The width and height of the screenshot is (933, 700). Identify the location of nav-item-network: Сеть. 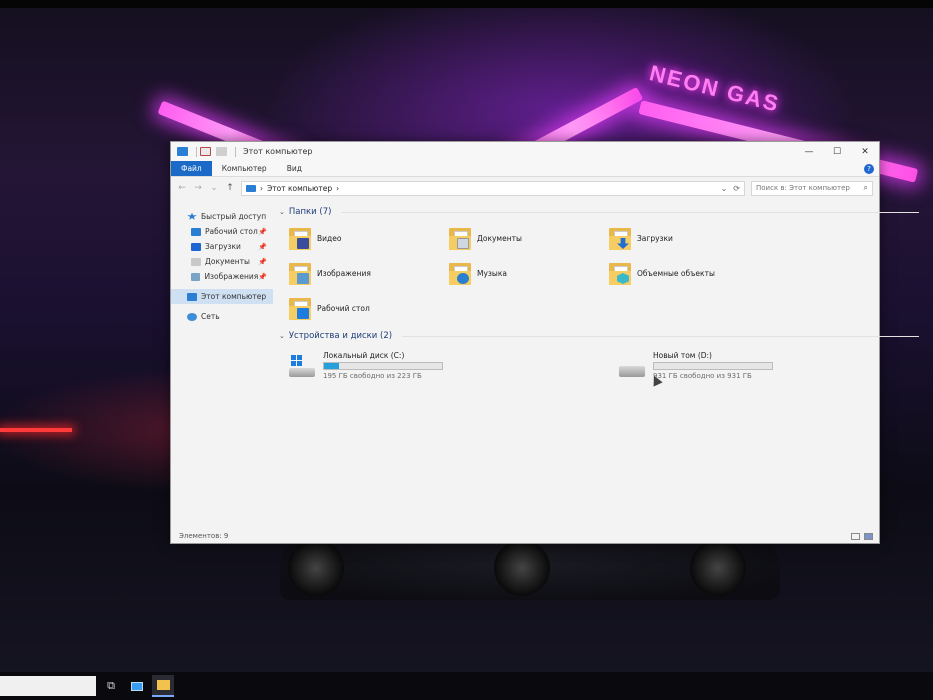
(222, 316).